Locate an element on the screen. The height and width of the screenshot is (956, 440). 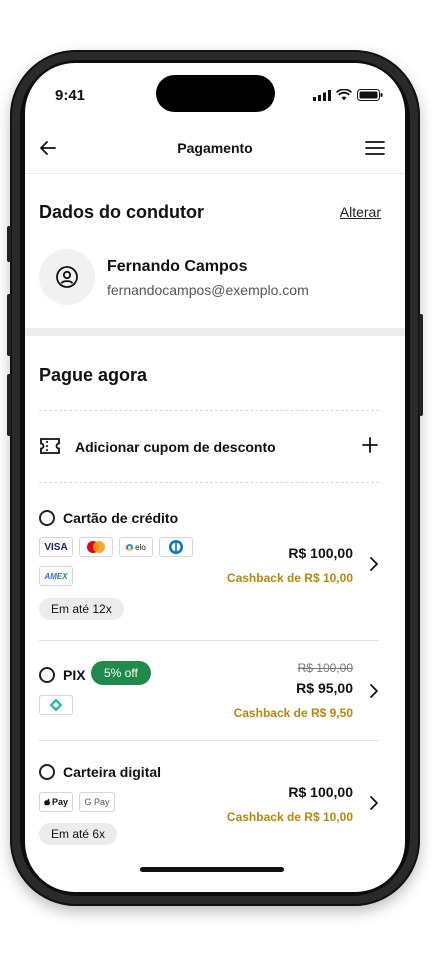
credit-card-label: Cartão de crédito is located at coordinates (121, 518).